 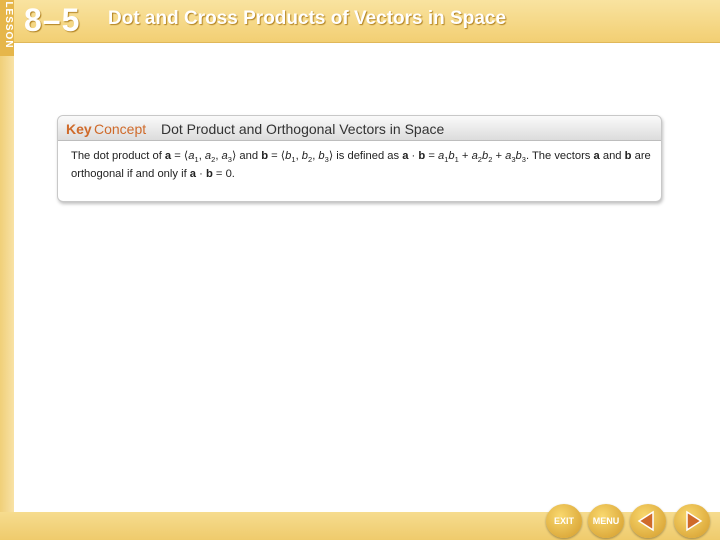 I want to click on text: . The vectors, so click(x=559, y=156).